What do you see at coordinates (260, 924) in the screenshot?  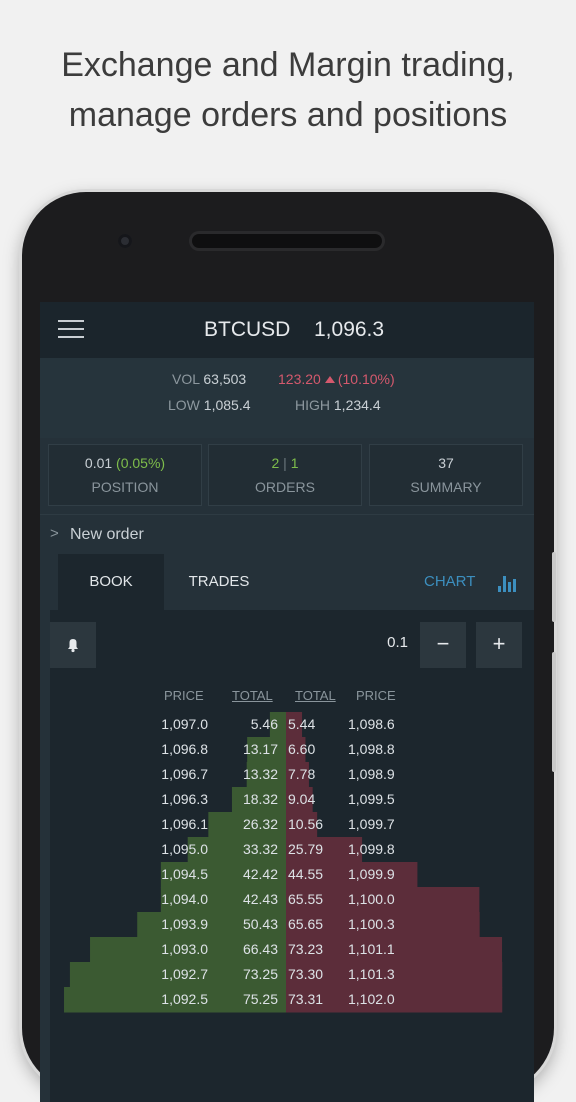 I see `bid-total: 50.43` at bounding box center [260, 924].